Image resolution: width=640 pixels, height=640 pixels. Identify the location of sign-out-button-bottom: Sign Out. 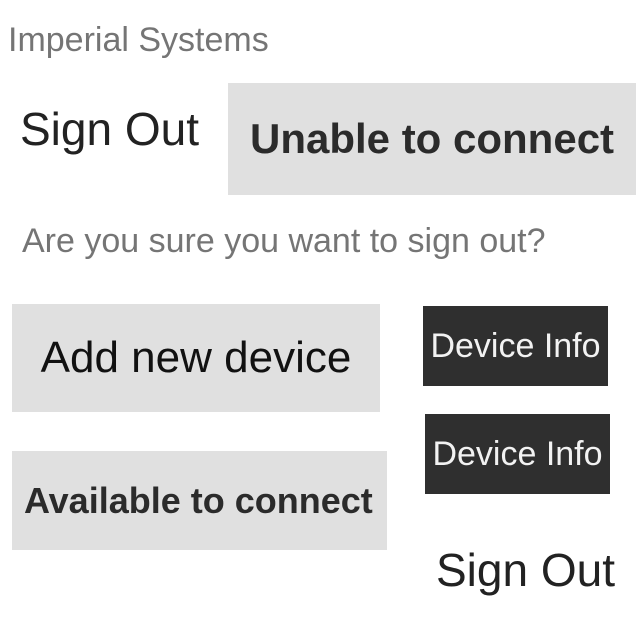
(525, 570).